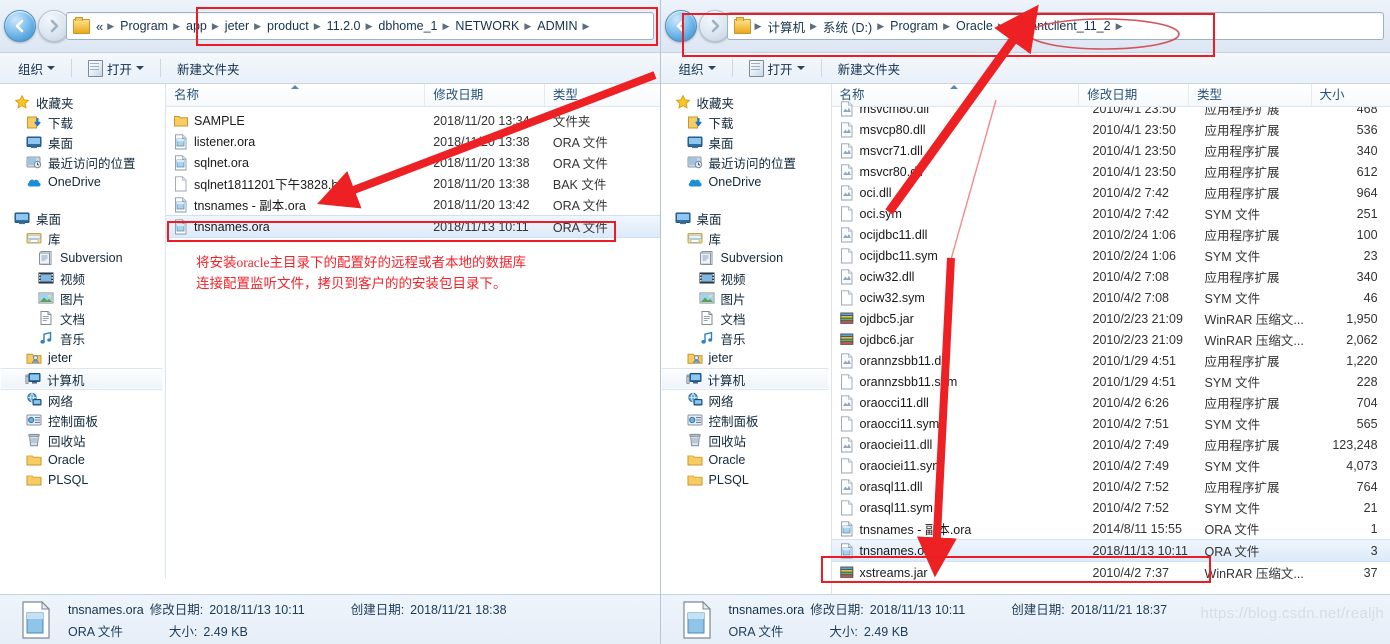  What do you see at coordinates (714, 26) in the screenshot?
I see `forward-button` at bounding box center [714, 26].